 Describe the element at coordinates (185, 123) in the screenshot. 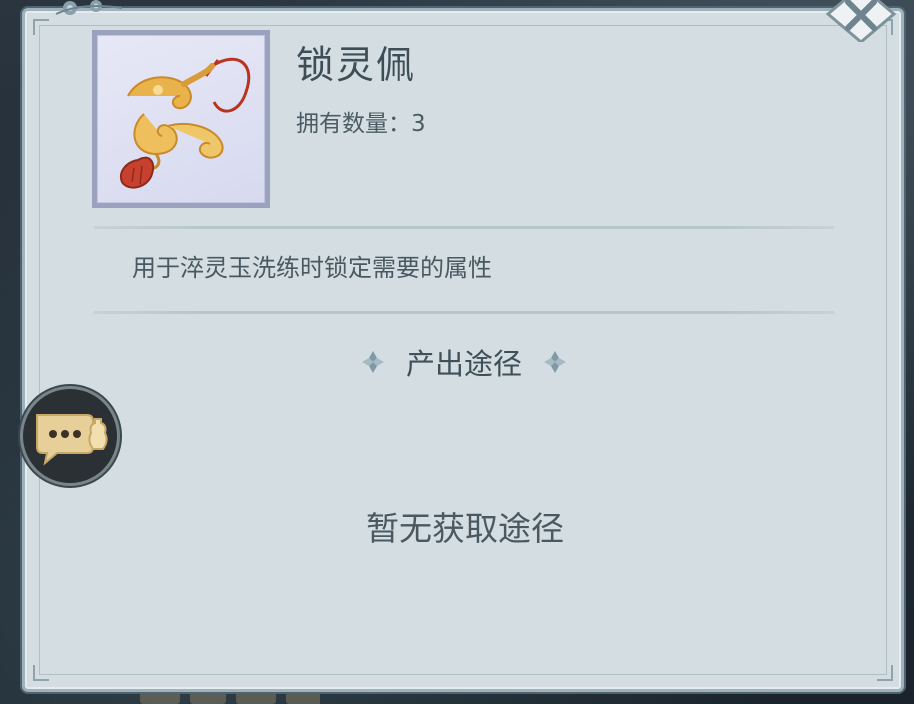

I see `jade-pendant-icon` at that location.